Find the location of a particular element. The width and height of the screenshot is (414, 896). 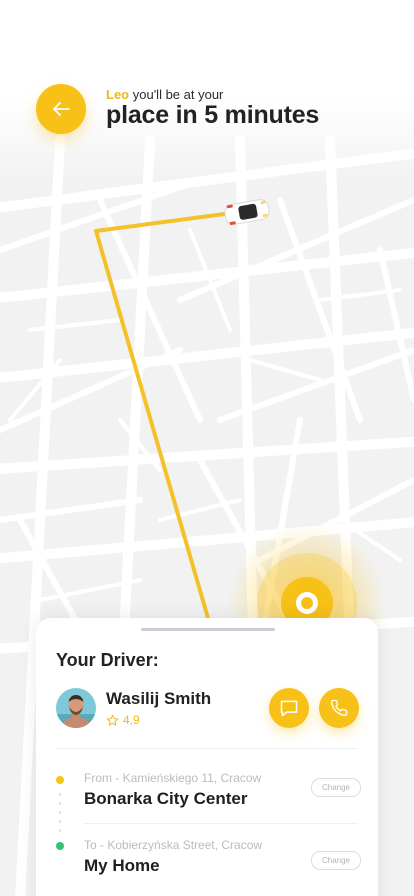

driver-name: Wasilij Smith is located at coordinates (159, 698).